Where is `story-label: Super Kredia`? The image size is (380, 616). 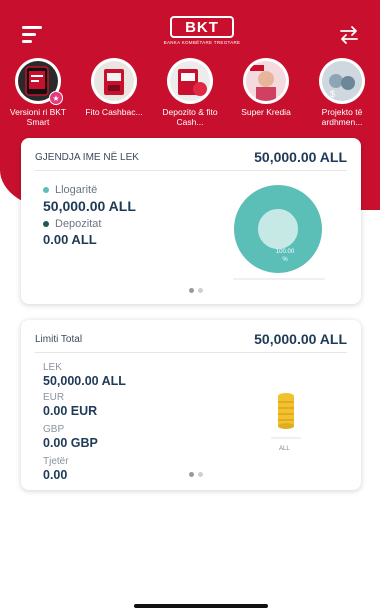 story-label: Super Kredia is located at coordinates (266, 112).